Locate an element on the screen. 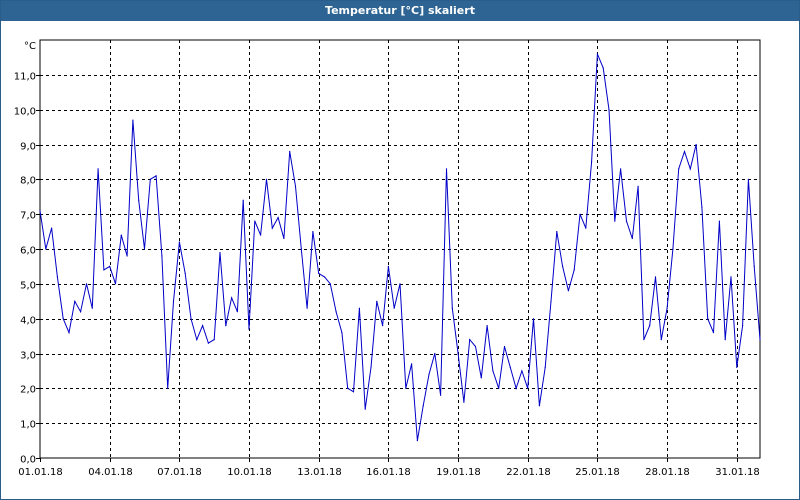 This screenshot has height=500, width=800. x-tick-label: 22.01.18 is located at coordinates (528, 472).